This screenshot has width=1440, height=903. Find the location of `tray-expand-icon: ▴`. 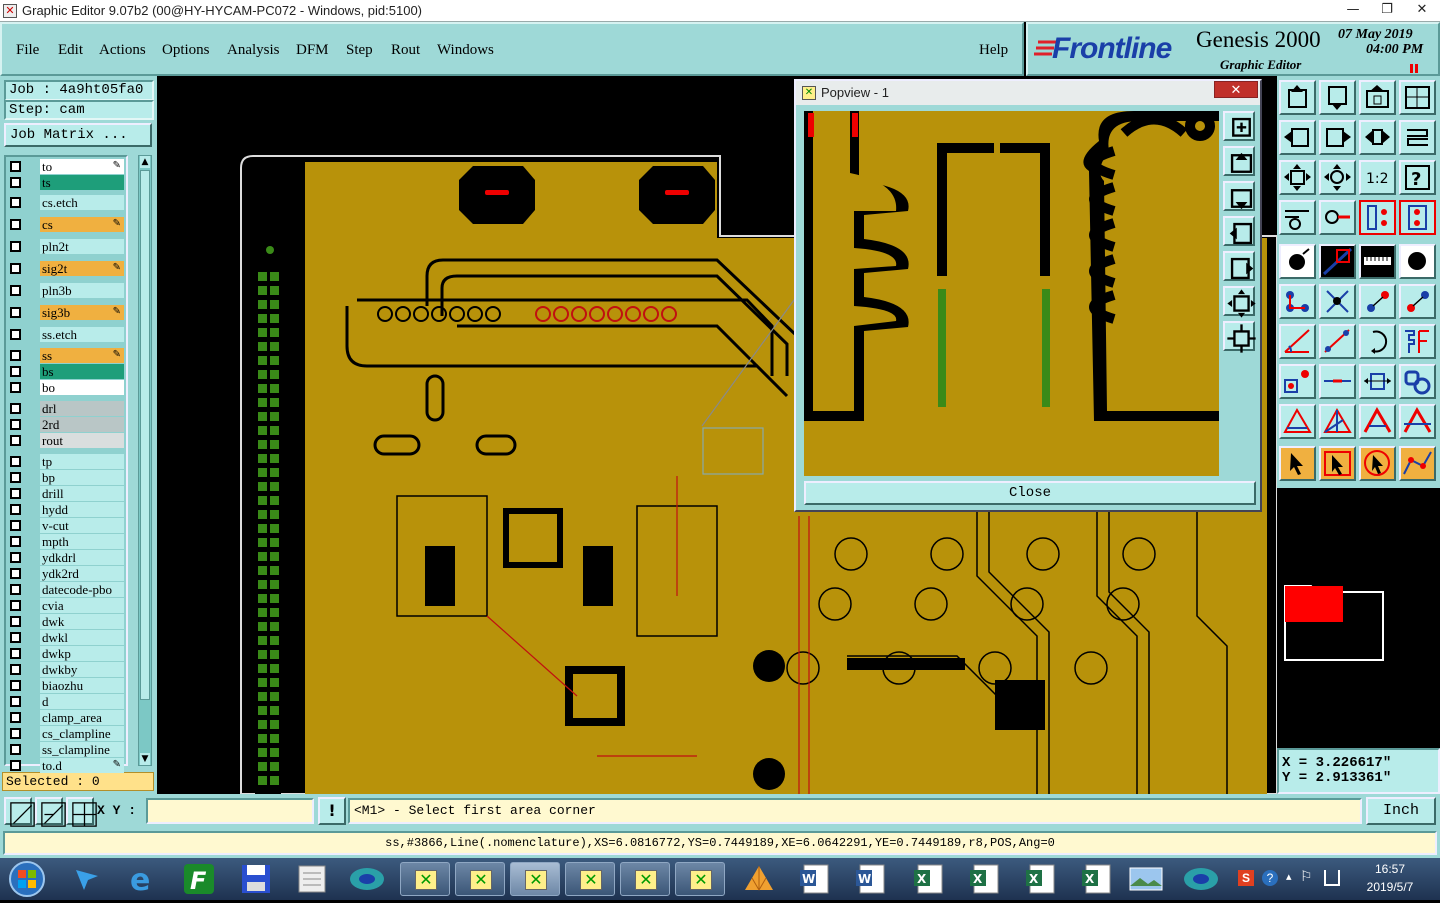

tray-expand-icon: ▴ is located at coordinates (1289, 876).